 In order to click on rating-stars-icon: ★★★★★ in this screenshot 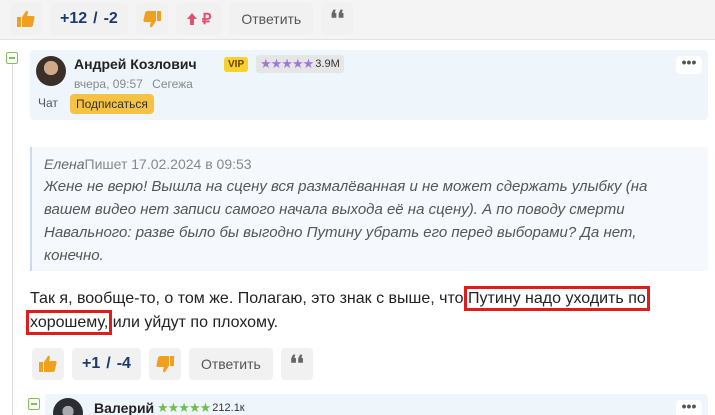, I will do `click(287, 63)`.